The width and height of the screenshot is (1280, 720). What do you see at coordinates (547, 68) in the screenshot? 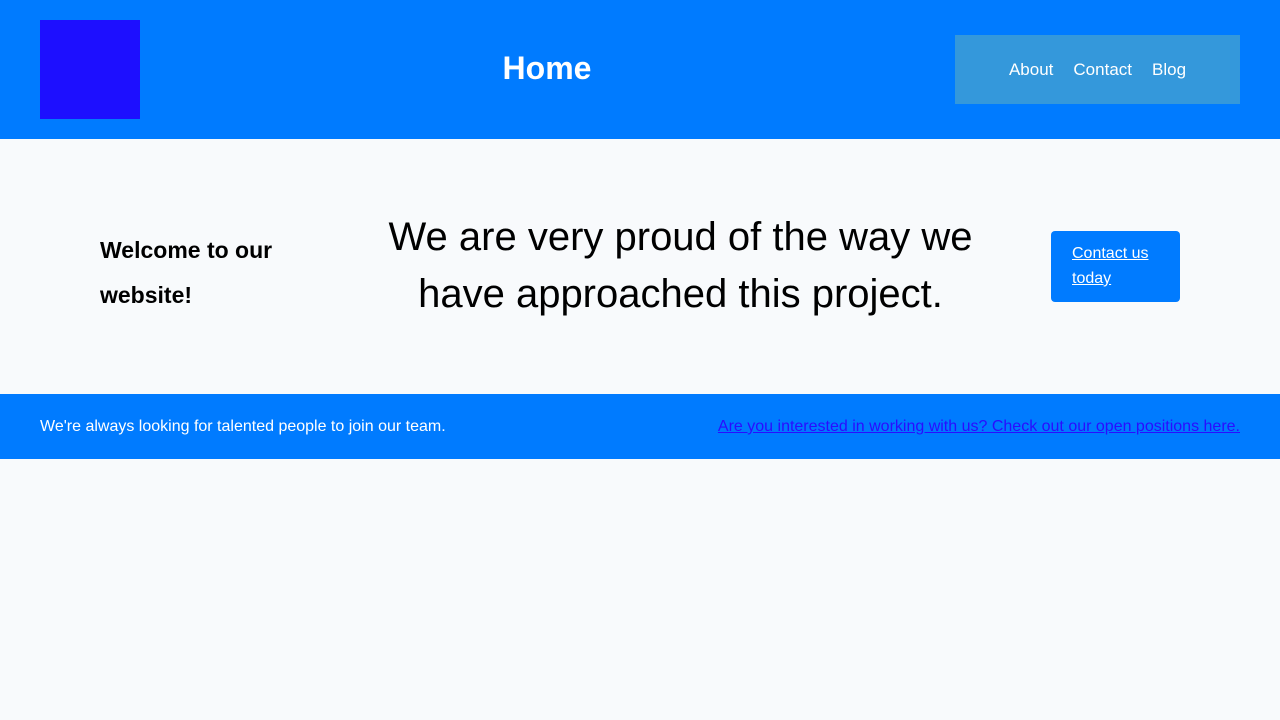
I see `page-title: Home` at bounding box center [547, 68].